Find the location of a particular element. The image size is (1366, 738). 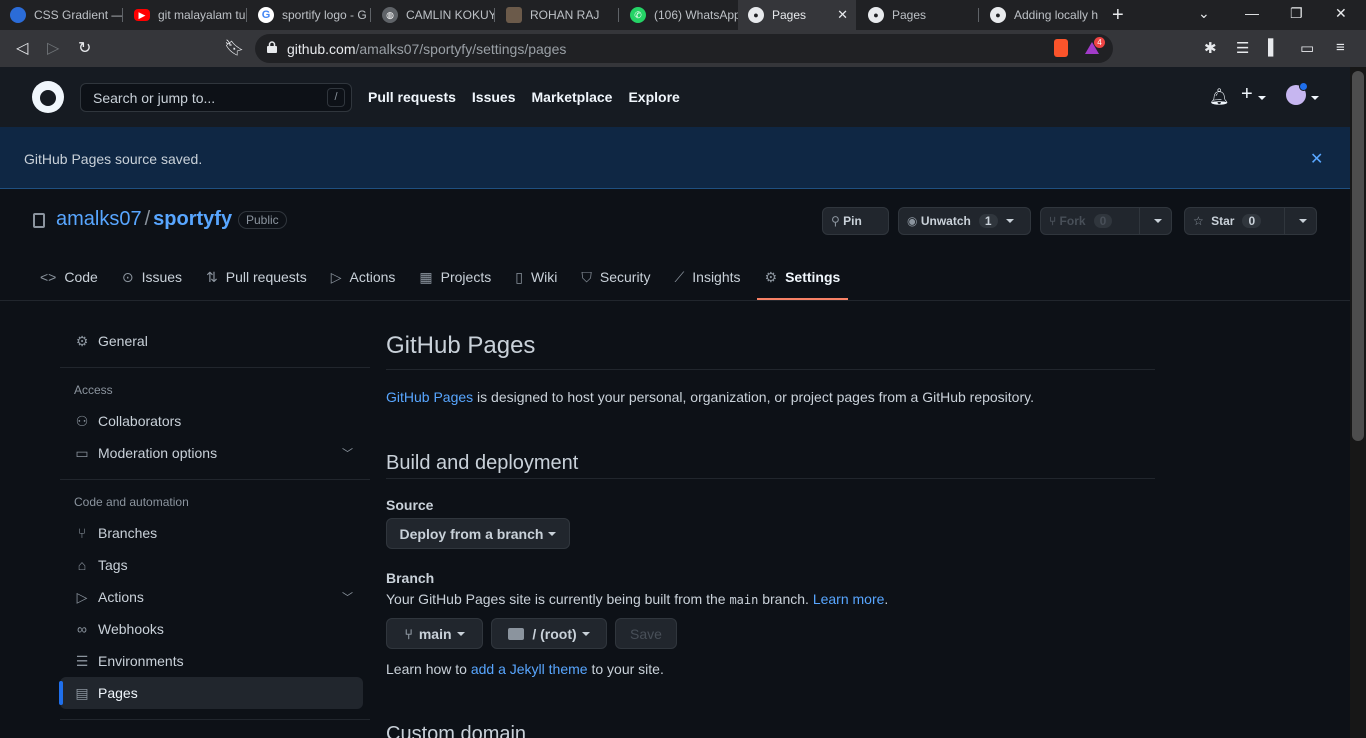

sidebar-heading-access: Access is located at coordinates (93, 390).